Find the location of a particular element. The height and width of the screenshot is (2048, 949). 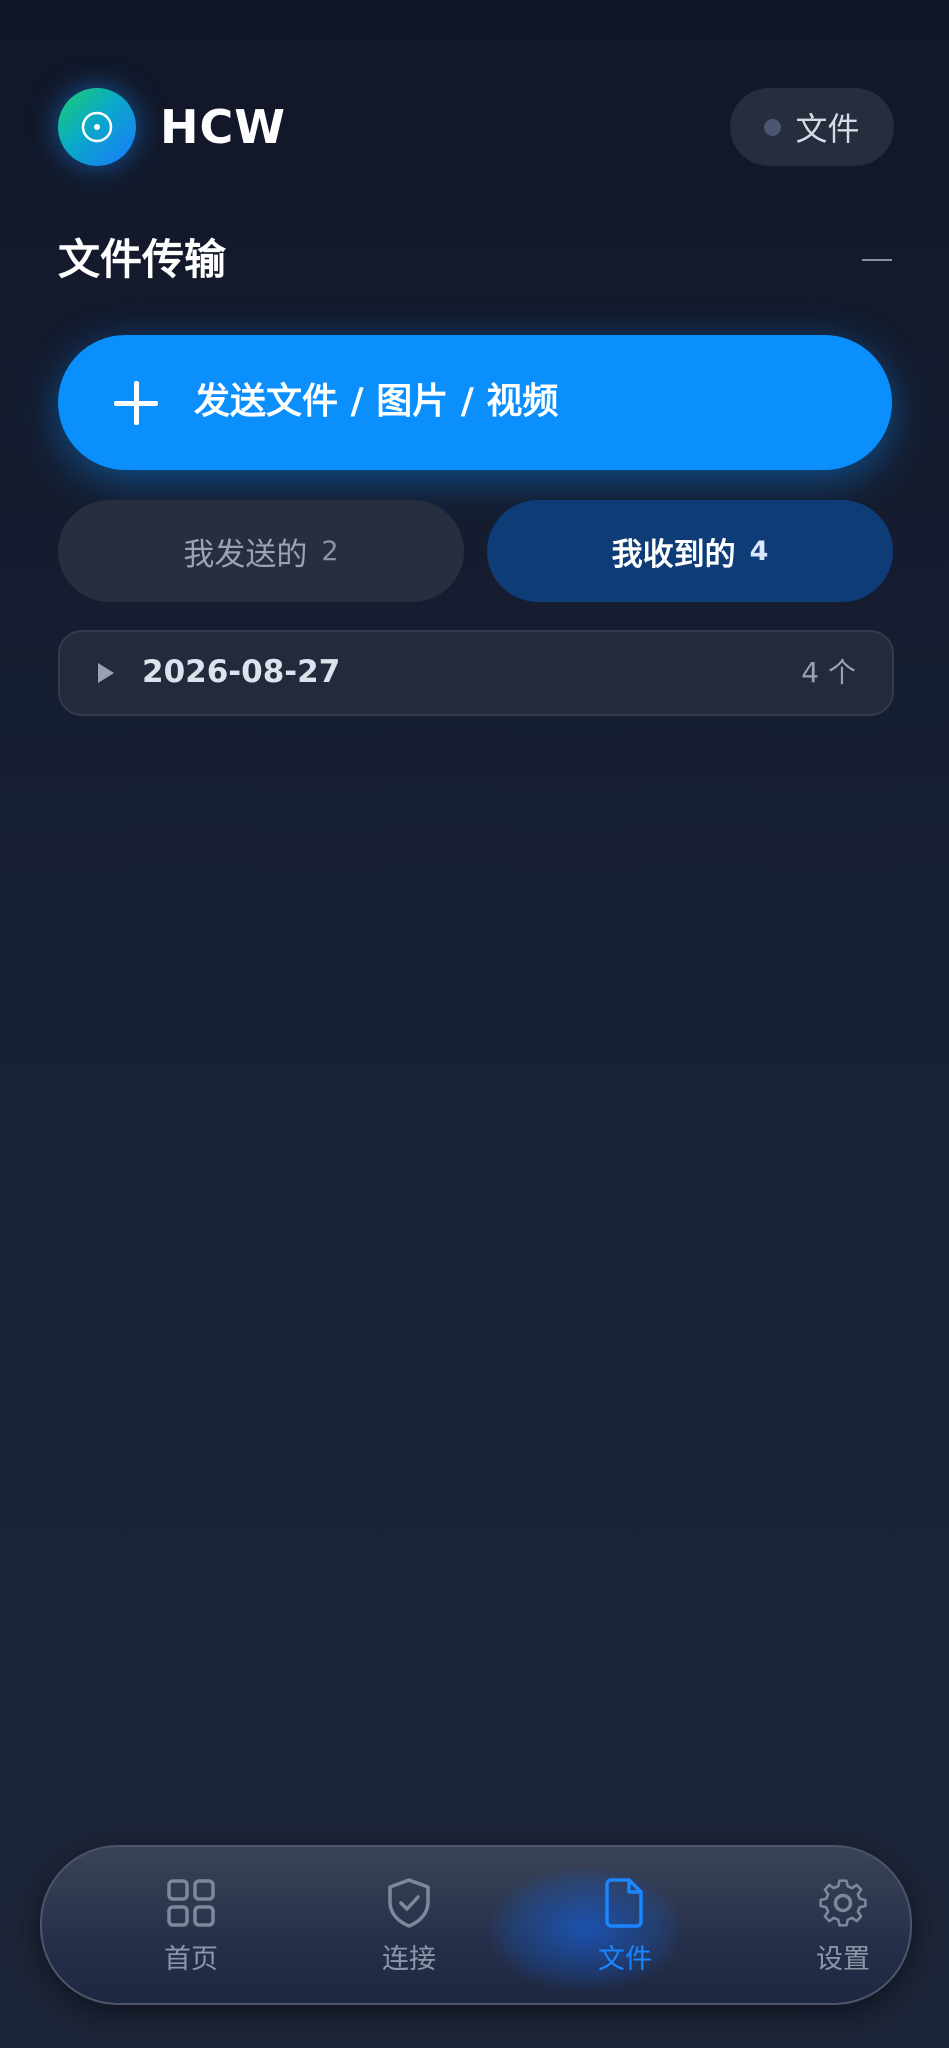

send-files-label: 发送文件 / 图片 / 视频 is located at coordinates (376, 401).